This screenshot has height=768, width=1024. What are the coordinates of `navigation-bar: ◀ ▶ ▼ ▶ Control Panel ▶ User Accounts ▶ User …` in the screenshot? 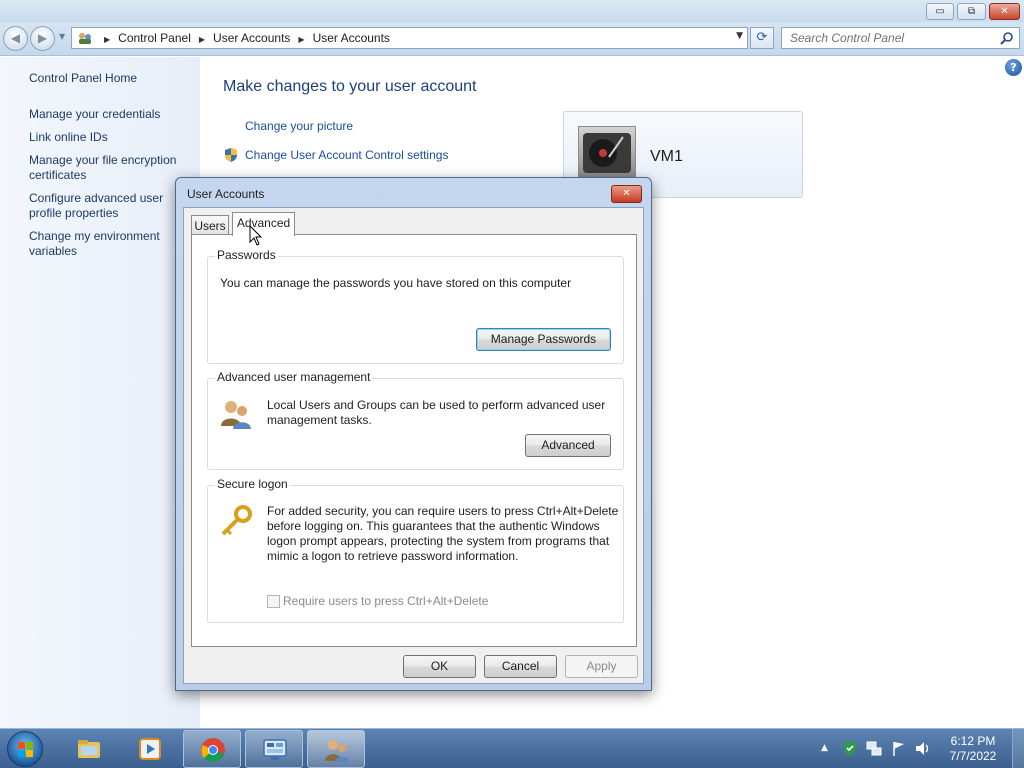 It's located at (512, 39).